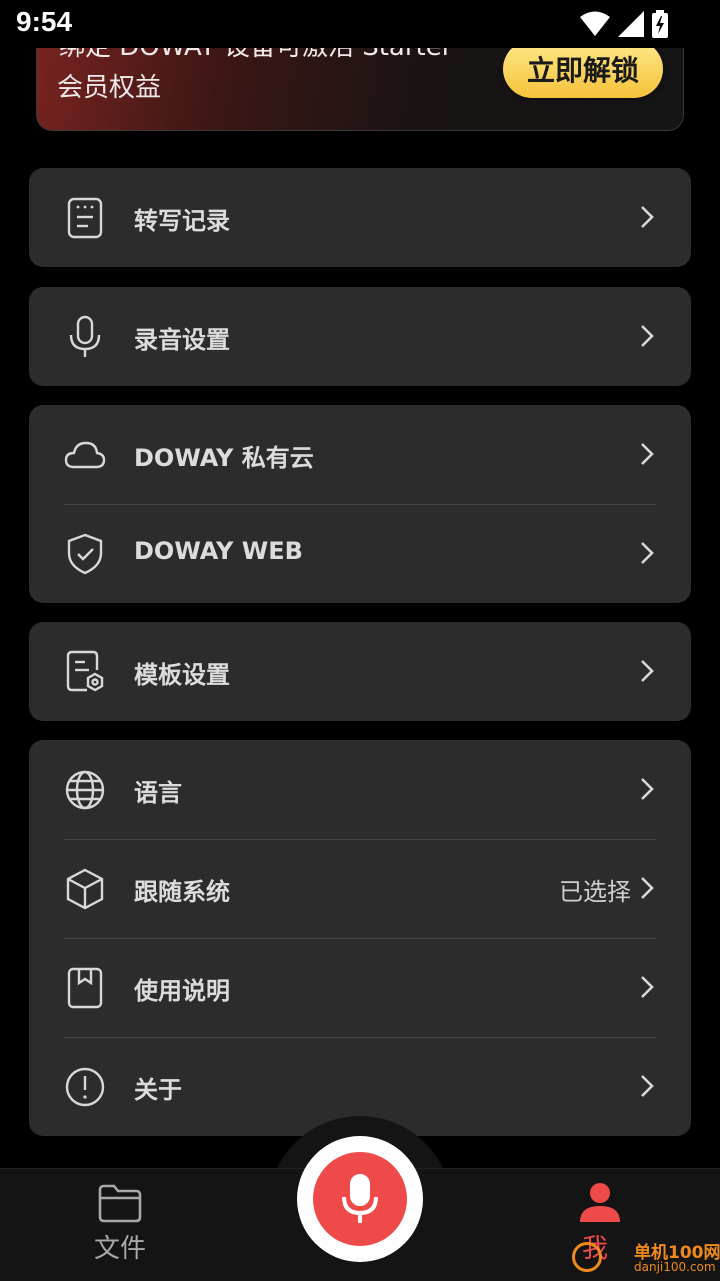 This screenshot has height=1281, width=720. Describe the element at coordinates (119, 1249) in the screenshot. I see `nav-tab-files-label: 文件` at that location.